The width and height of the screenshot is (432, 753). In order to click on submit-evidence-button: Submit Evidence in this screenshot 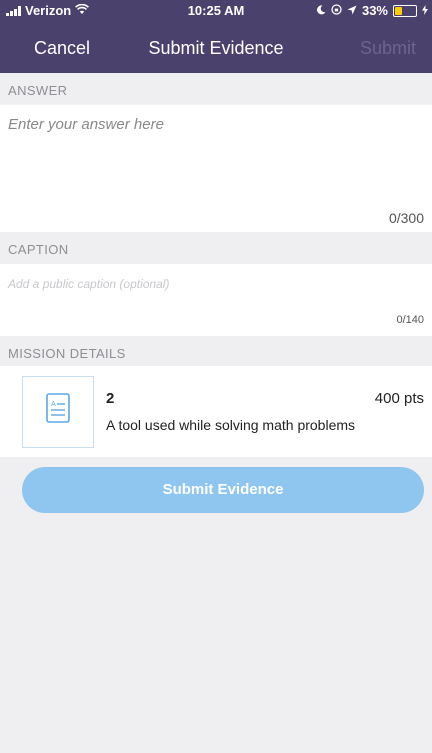, I will do `click(223, 490)`.